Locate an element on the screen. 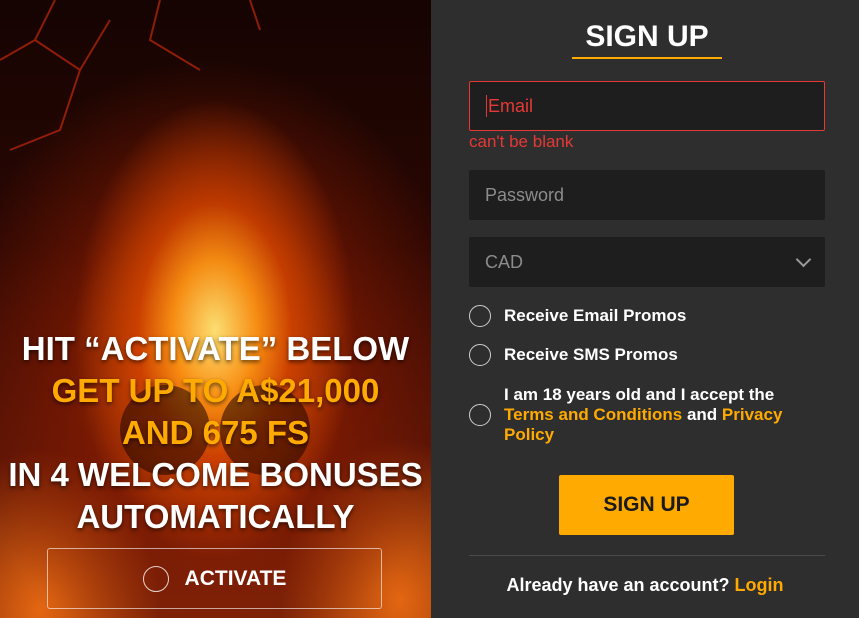 This screenshot has width=859, height=618. email-promos-radio-icon is located at coordinates (480, 316).